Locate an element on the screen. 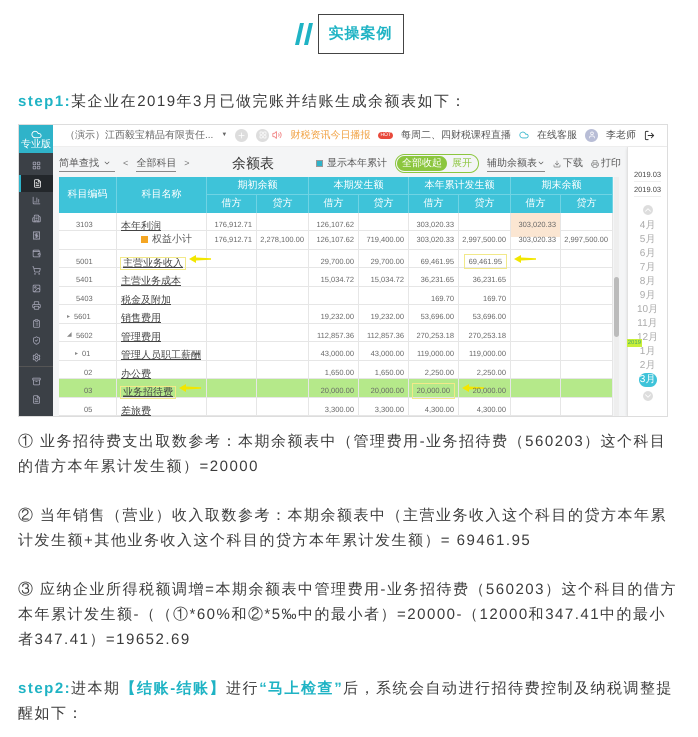  subtotal-icon is located at coordinates (144, 240).